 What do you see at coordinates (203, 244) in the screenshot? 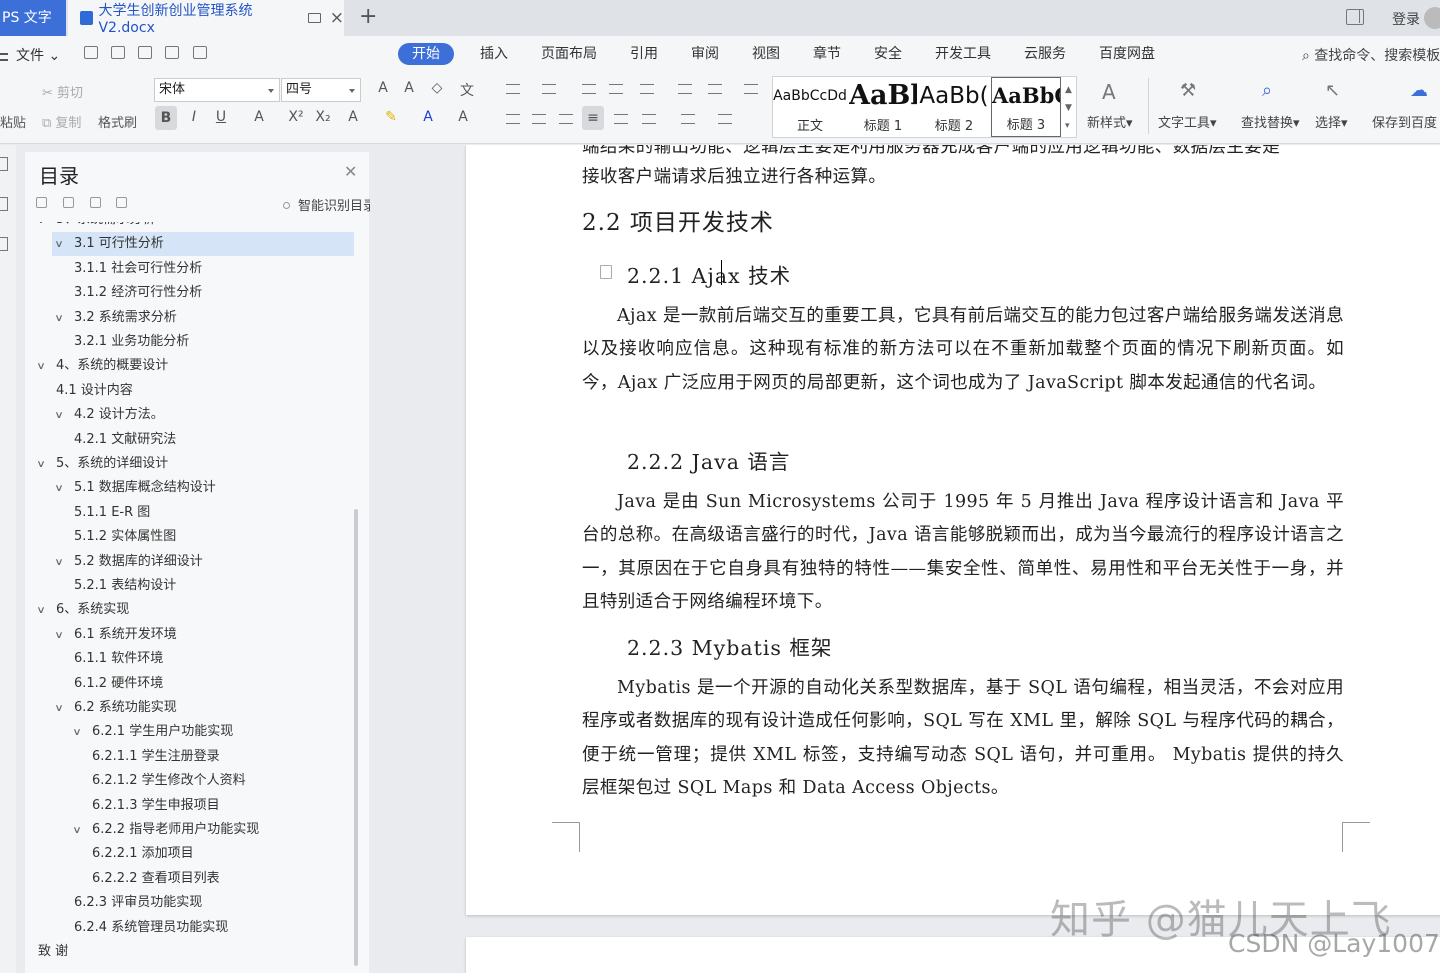
I see `toc-item: ∨ 3.1 可行性分析` at bounding box center [203, 244].